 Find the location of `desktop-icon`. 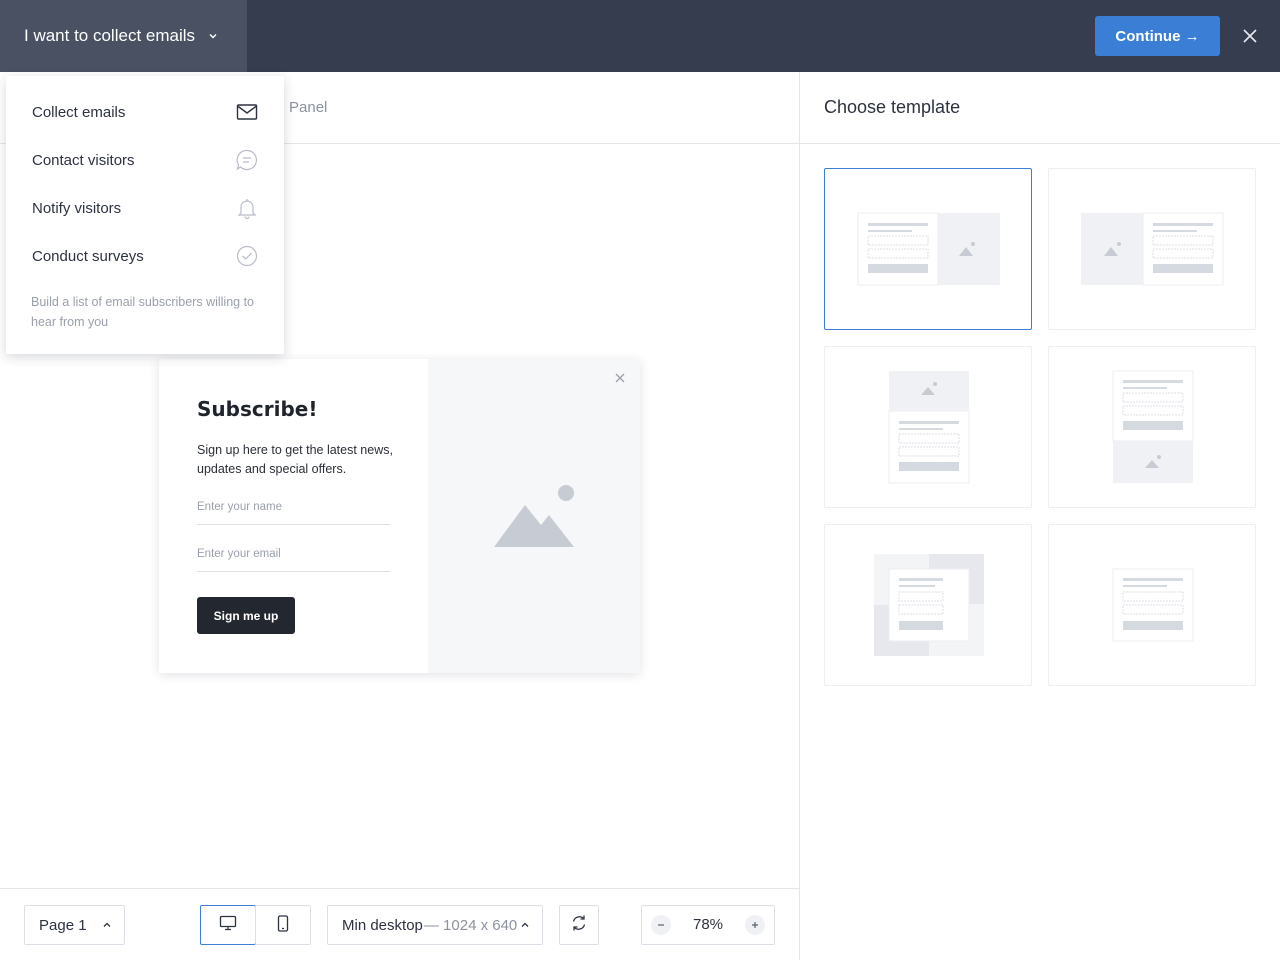

desktop-icon is located at coordinates (228, 925).